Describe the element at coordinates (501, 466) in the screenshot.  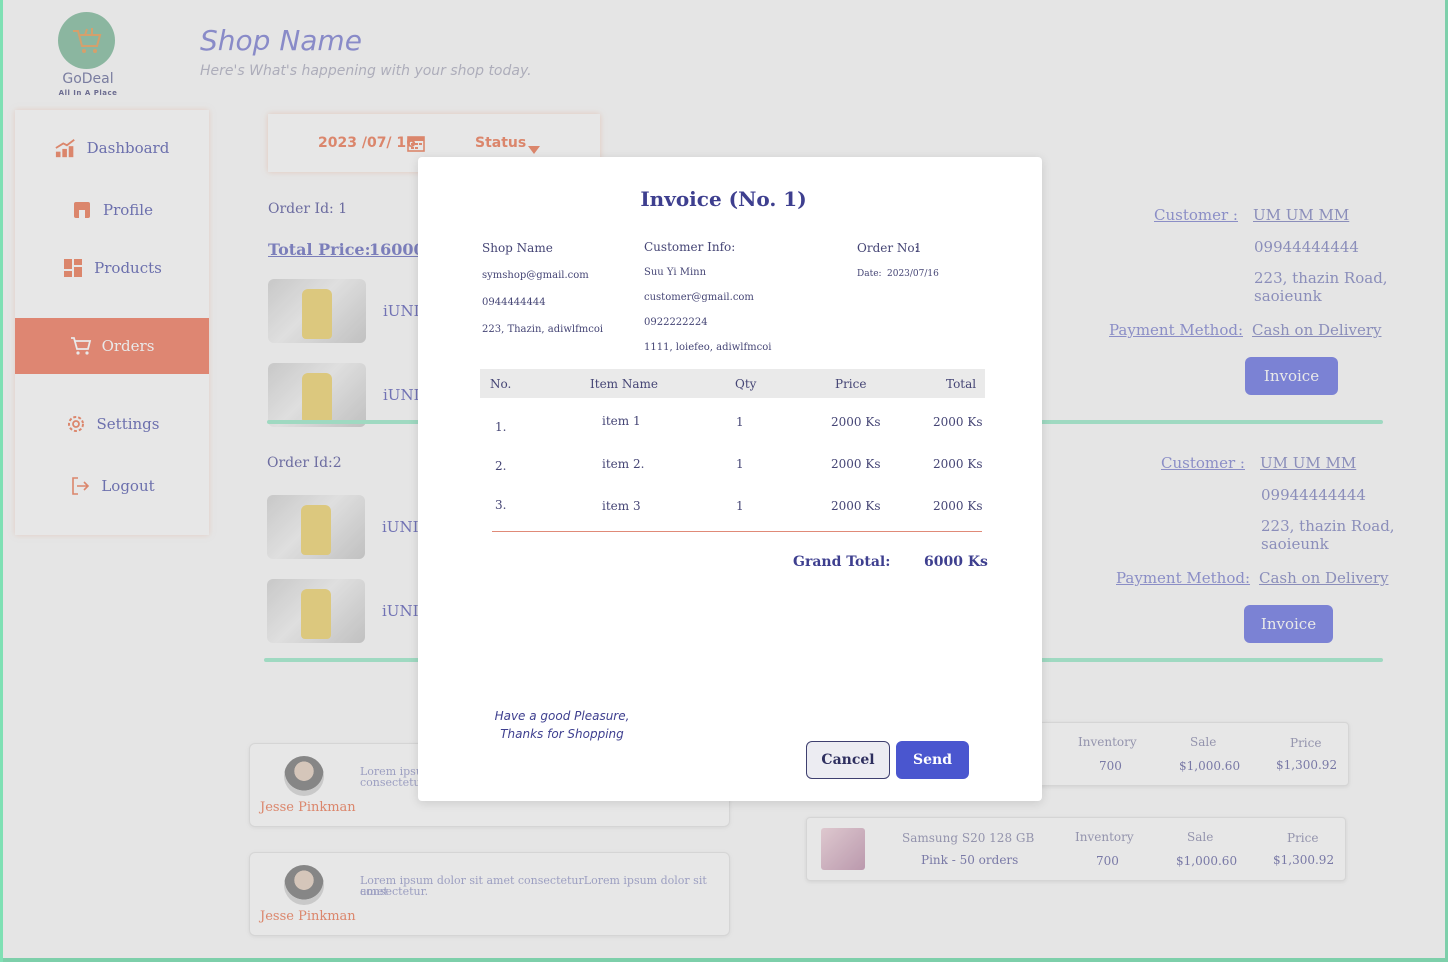
I see `row-no: 2.` at that location.